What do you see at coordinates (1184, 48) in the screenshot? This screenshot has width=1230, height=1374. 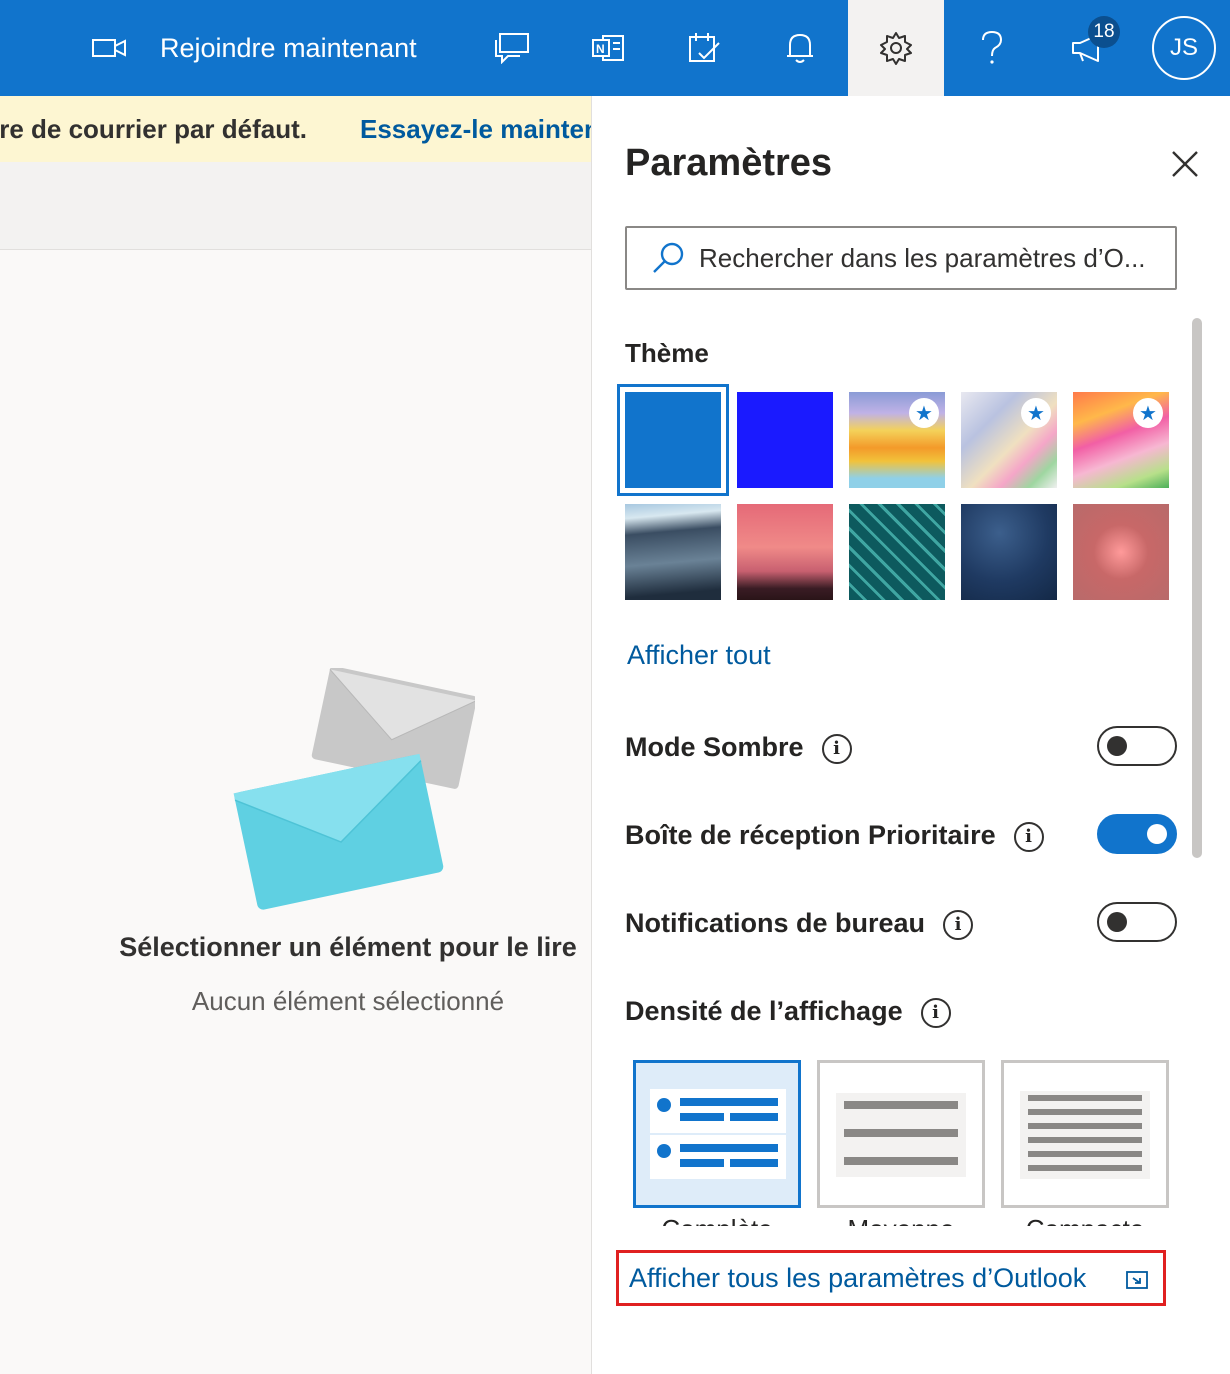 I see `avatar: JS` at bounding box center [1184, 48].